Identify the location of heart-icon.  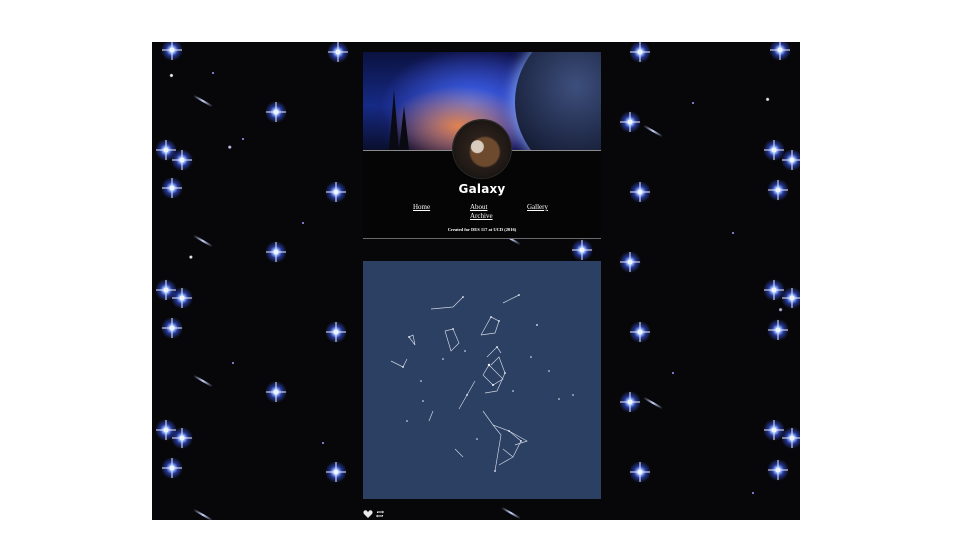
(368, 514).